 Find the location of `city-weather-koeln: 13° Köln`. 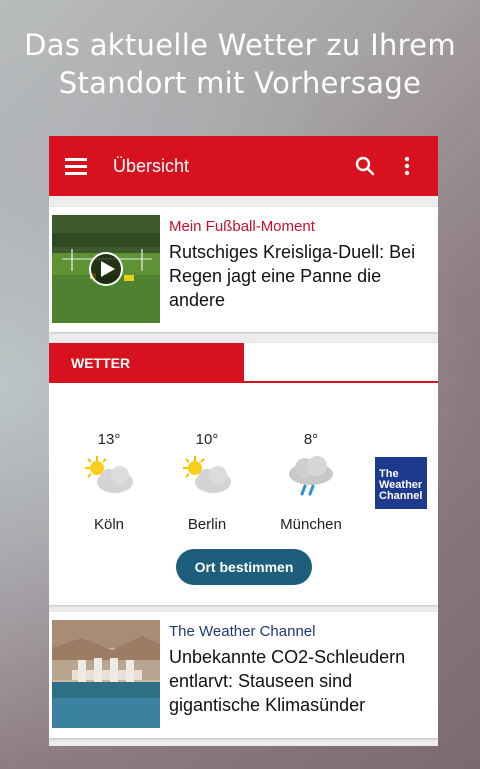

city-weather-koeln: 13° Köln is located at coordinates (109, 482).